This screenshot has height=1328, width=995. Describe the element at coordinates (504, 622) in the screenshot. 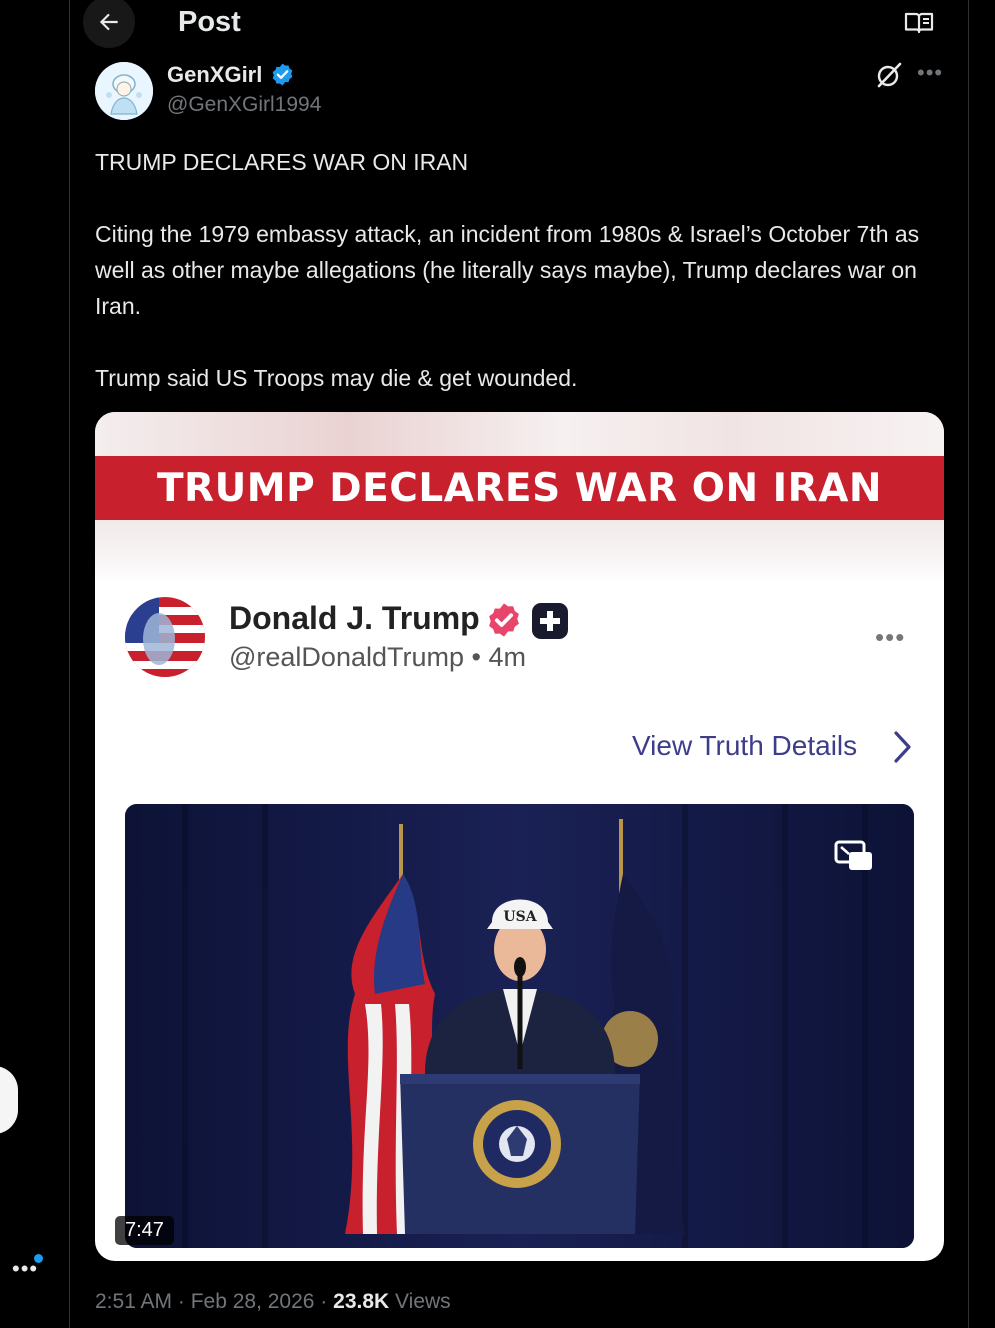

I see `truth-verified-icon` at that location.